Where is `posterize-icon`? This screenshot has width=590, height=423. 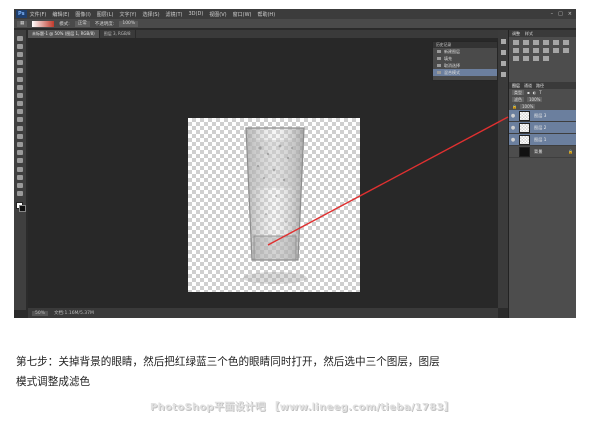
posterize-icon is located at coordinates (516, 58).